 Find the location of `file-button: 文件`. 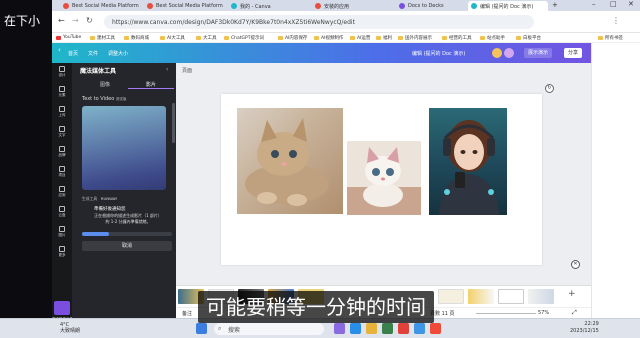

file-button: 文件 is located at coordinates (93, 53).